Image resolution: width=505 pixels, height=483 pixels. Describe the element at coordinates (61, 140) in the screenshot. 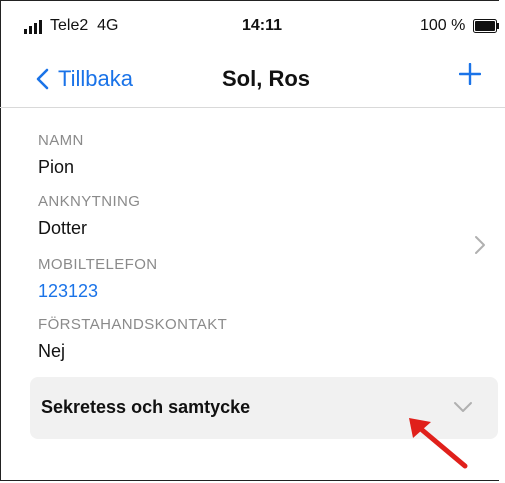

I see `name-label: NAMN` at that location.